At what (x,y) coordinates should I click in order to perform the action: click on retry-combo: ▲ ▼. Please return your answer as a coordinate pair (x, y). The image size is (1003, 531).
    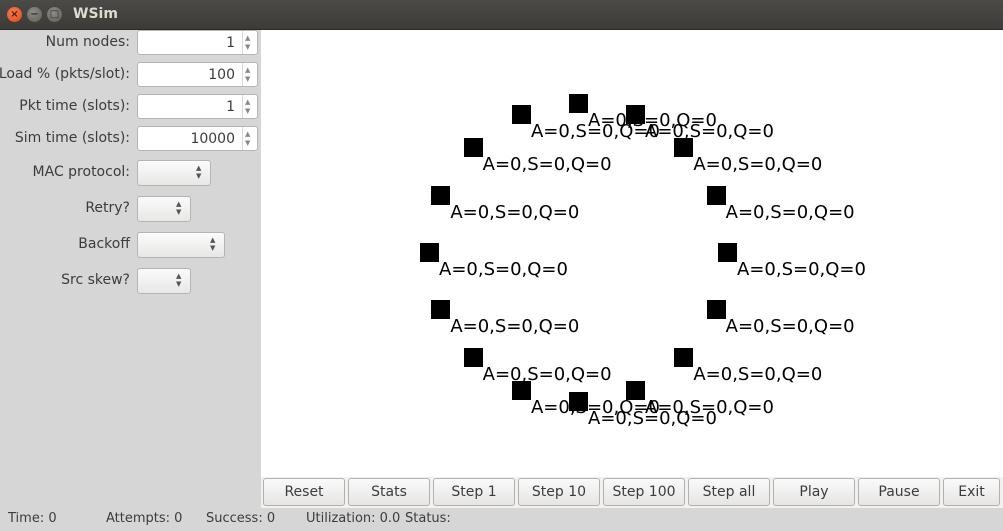
    Looking at the image, I should click on (164, 209).